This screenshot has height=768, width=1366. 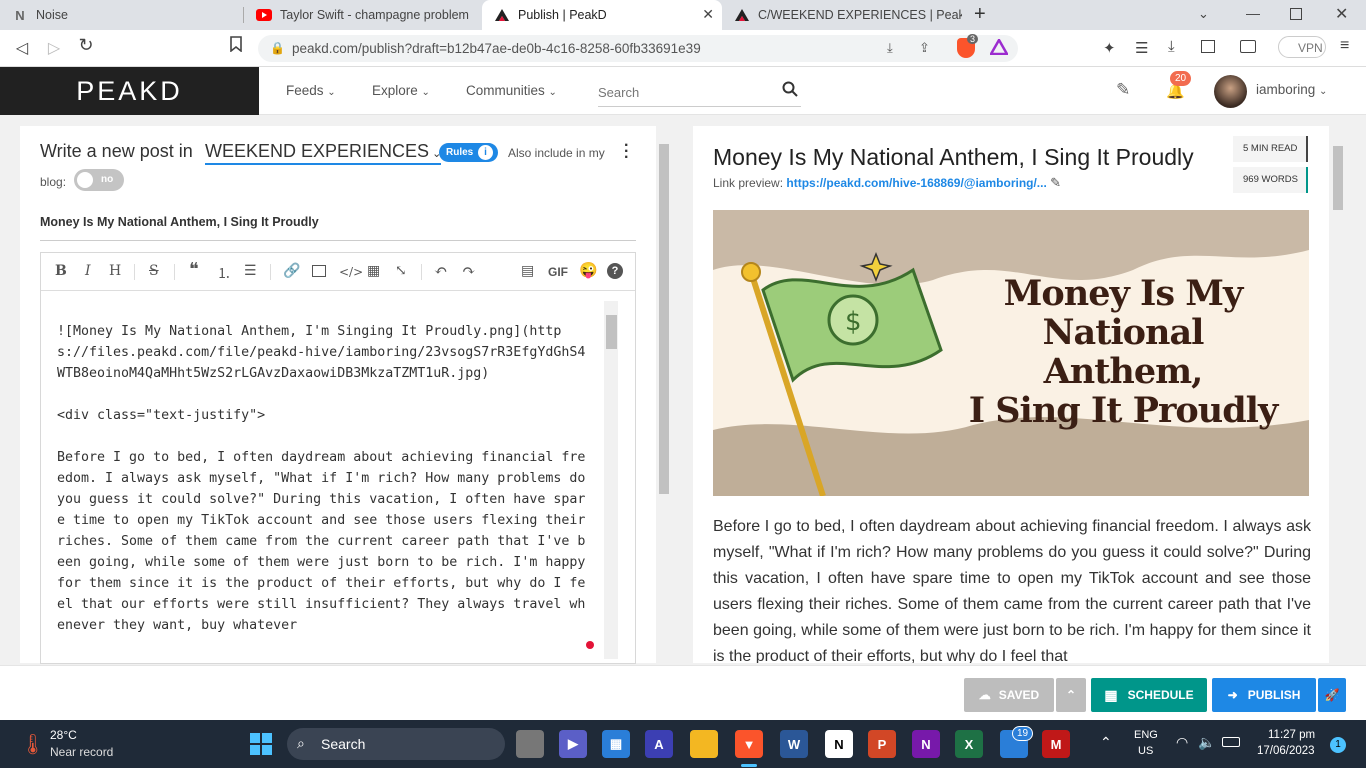 I want to click on peakd-logo: PEAKD, so click(x=129, y=91).